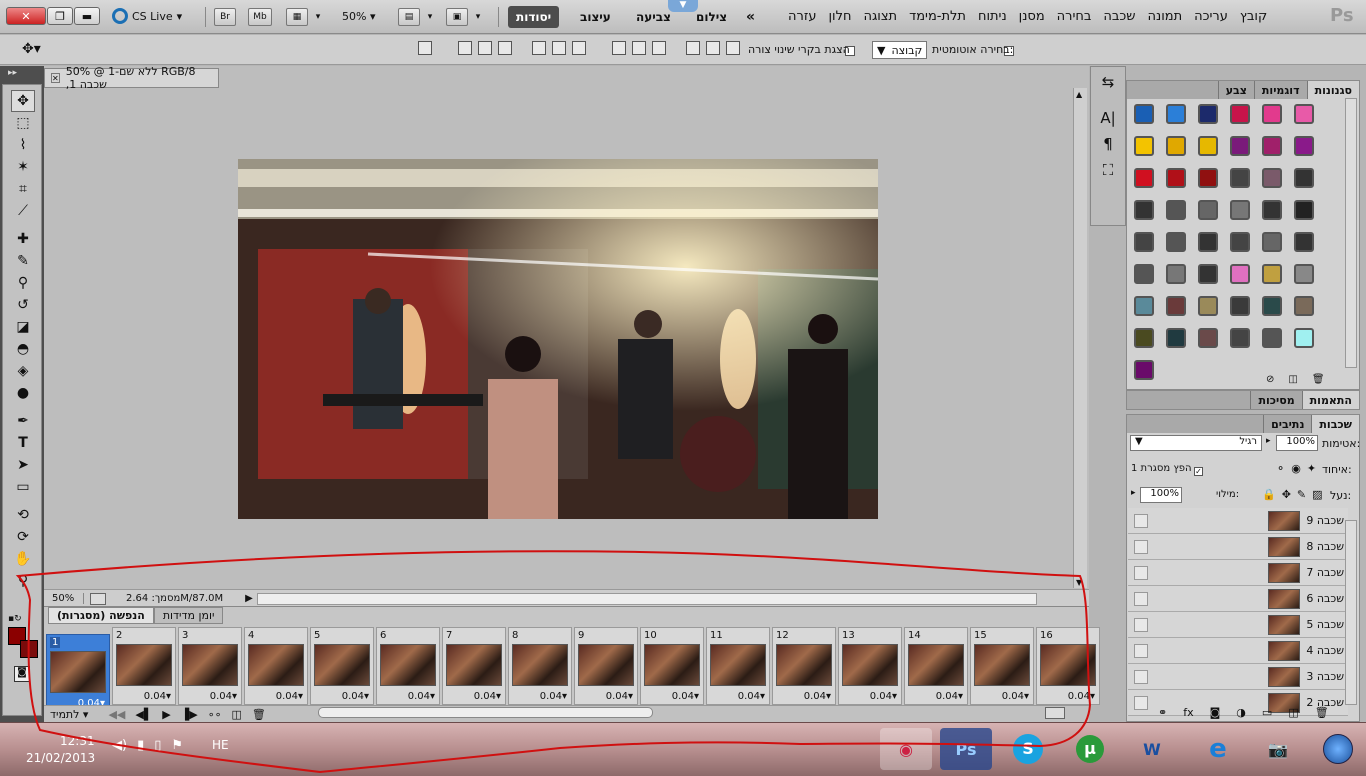  I want to click on tab-measurement-log: יומן מדידות, so click(188, 615).